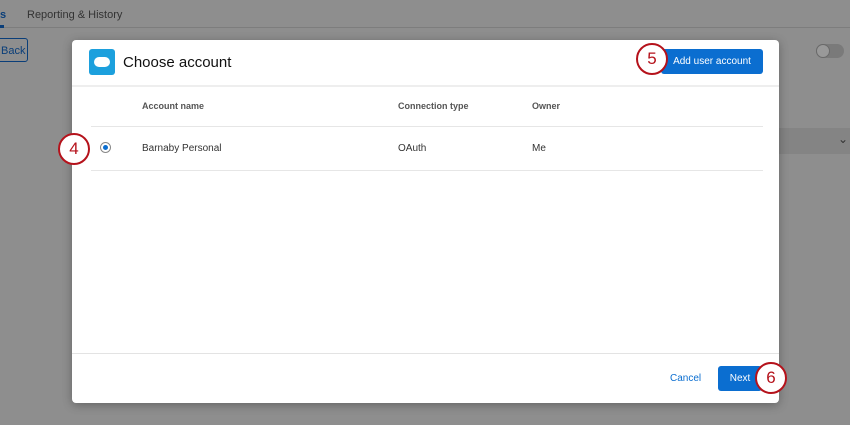 Image resolution: width=850 pixels, height=425 pixels. Describe the element at coordinates (539, 148) in the screenshot. I see `owner: Me` at that location.